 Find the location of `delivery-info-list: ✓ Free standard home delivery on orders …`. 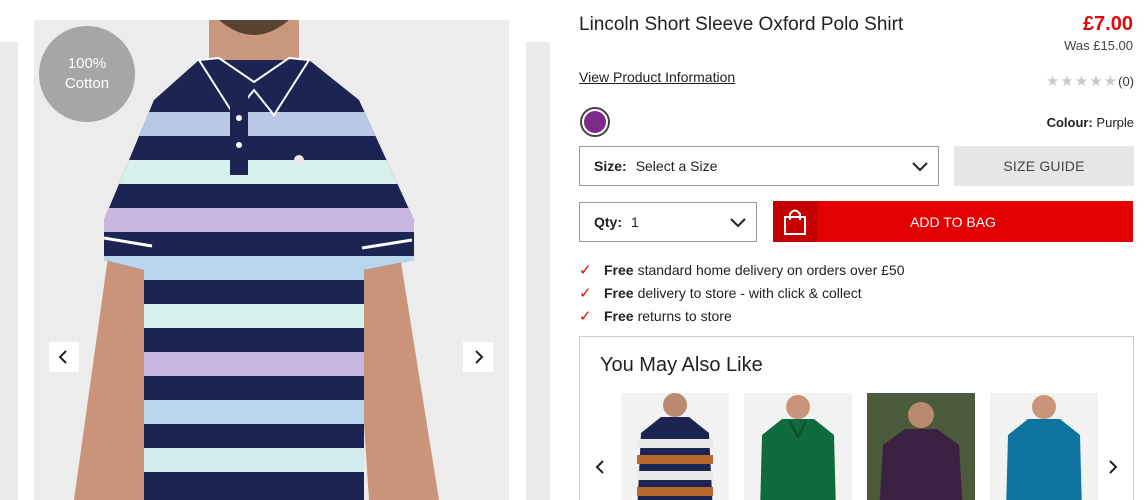

delivery-info-list: ✓ Free standard home delivery on orders … is located at coordinates (742, 292).